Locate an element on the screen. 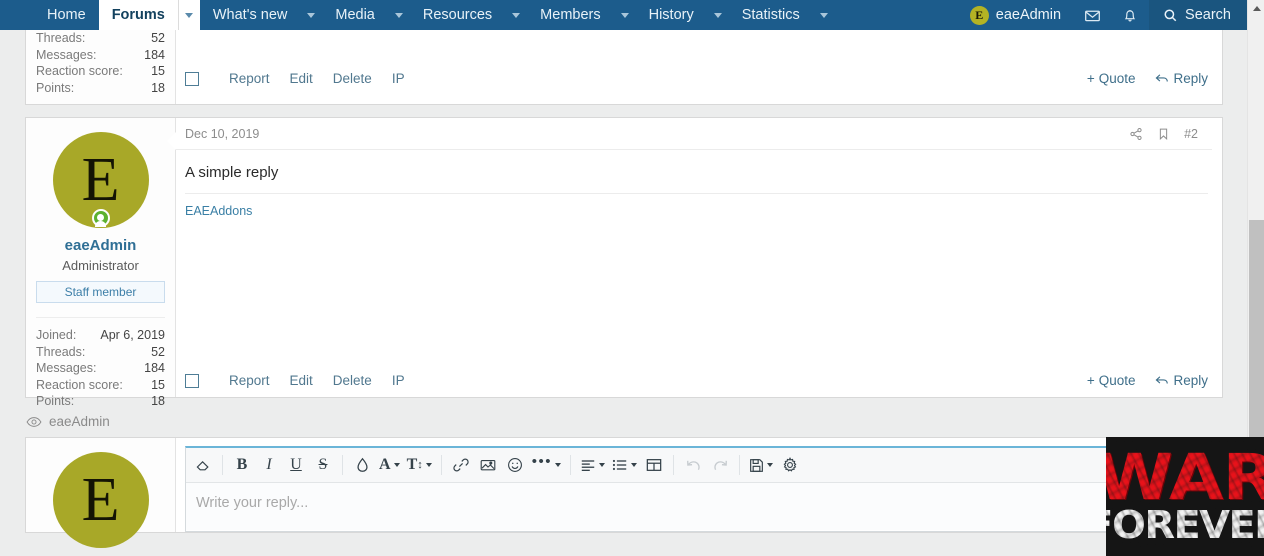  nav-item-forums: Forums is located at coordinates (149, 15).